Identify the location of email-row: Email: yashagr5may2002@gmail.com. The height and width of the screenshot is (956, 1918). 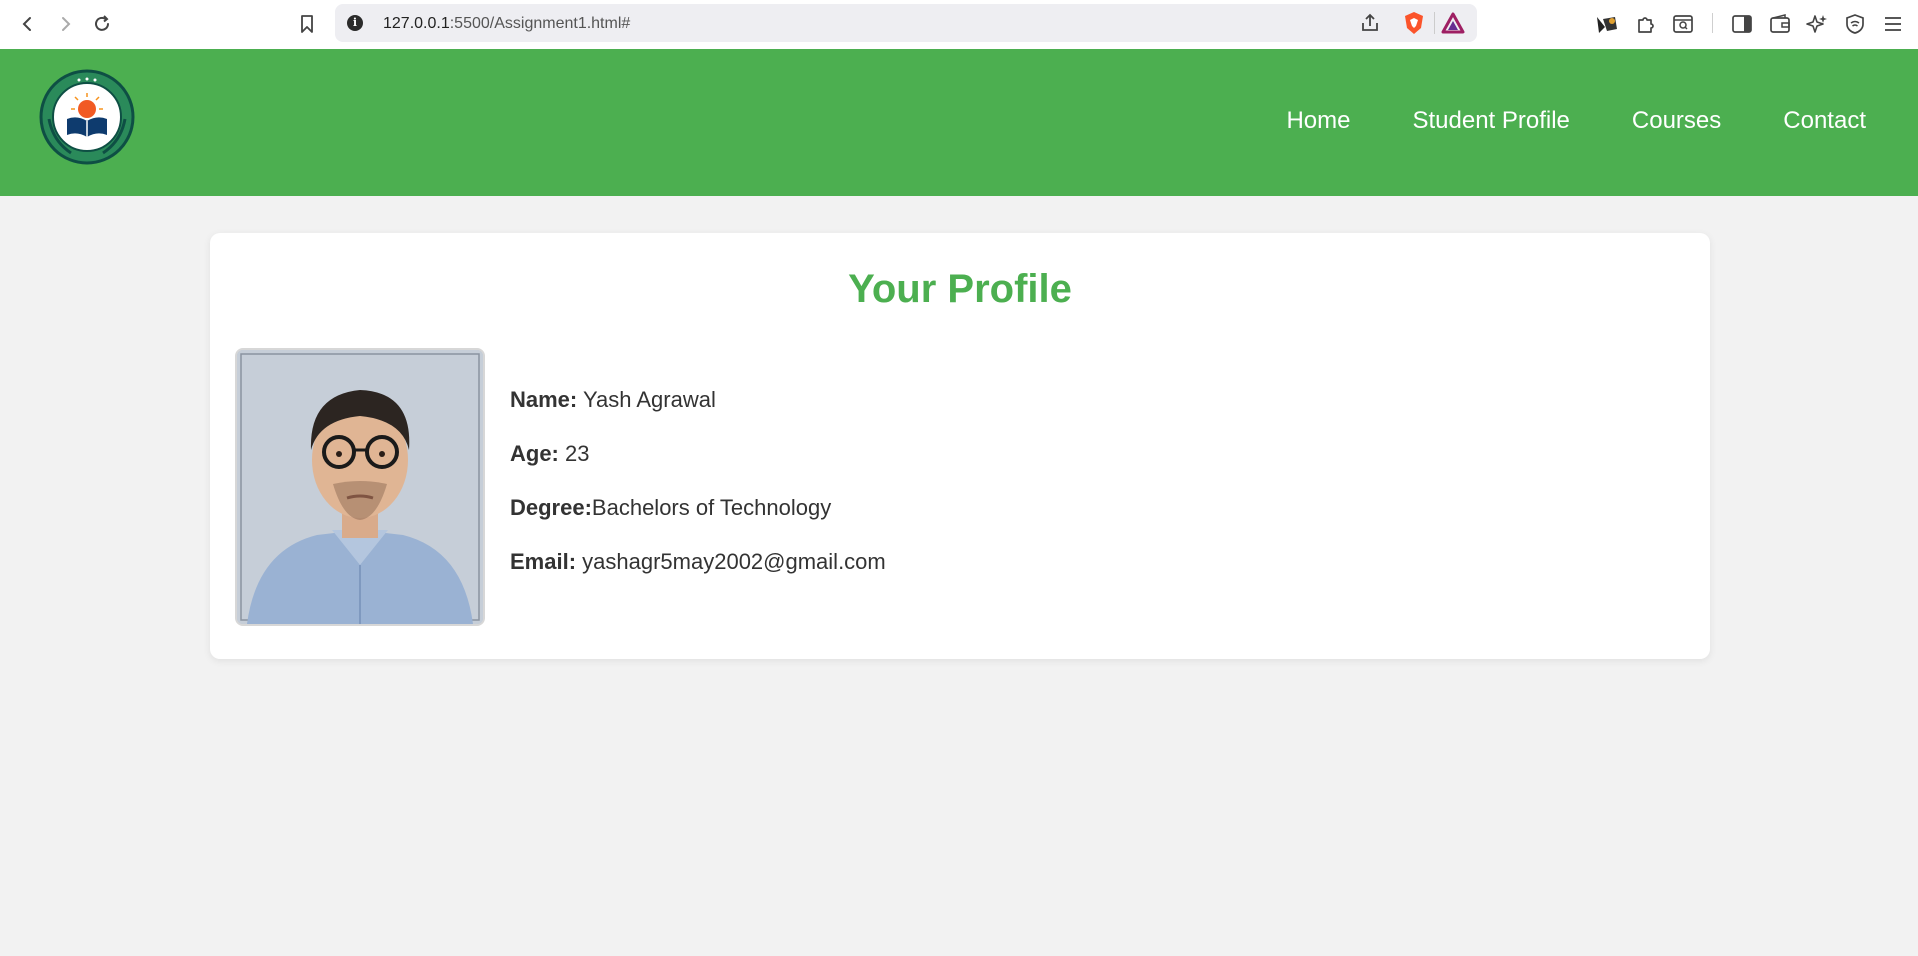
(698, 575).